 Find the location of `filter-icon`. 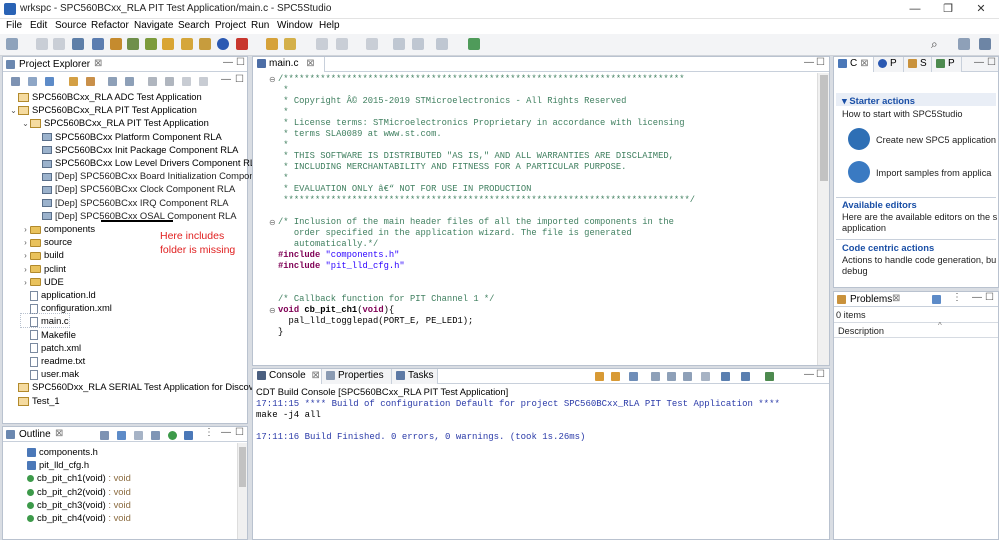

filter-icon is located at coordinates (49, 81).